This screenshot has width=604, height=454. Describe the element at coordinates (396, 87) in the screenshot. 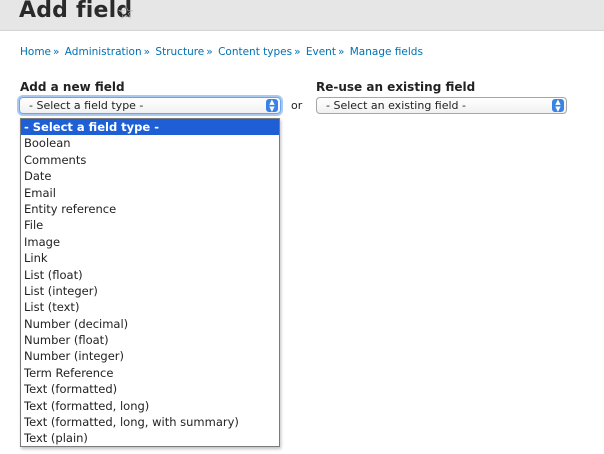

I see `reuse-existing-field-label: Re-use an existing field` at that location.